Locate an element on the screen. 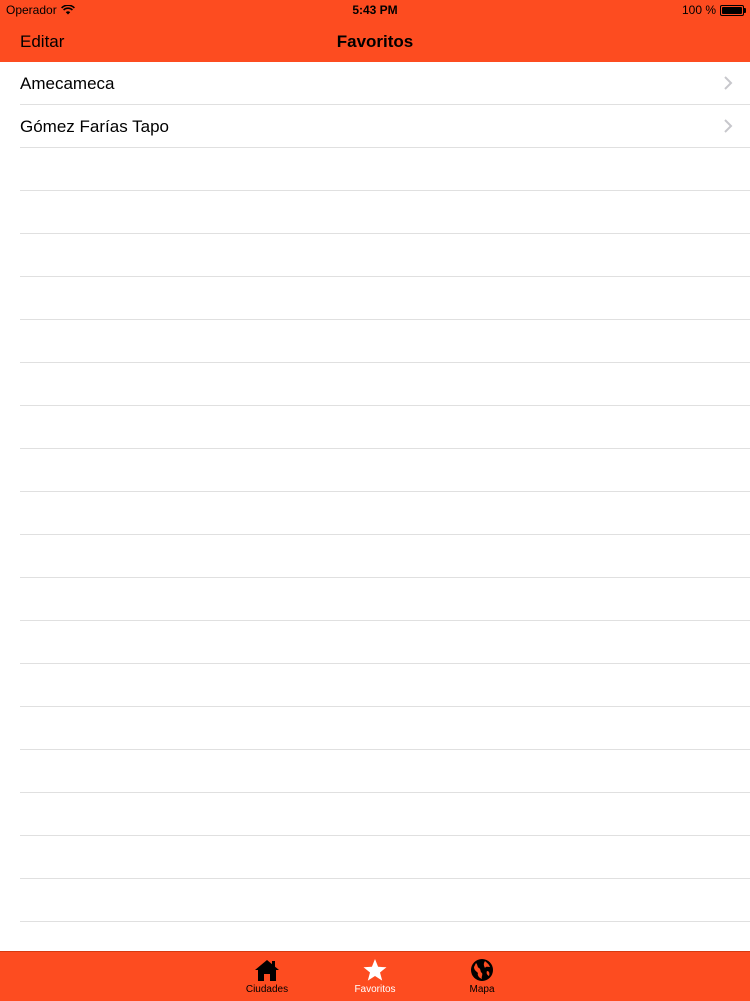 The height and width of the screenshot is (1001, 750). navigation-bar: Editar Favoritos is located at coordinates (375, 41).